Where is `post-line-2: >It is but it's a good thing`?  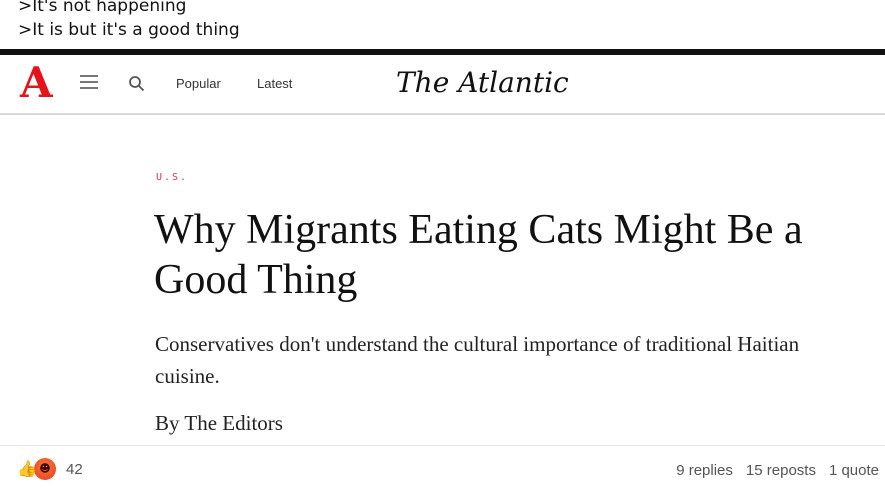
post-line-2: >It is but it's a good thing is located at coordinates (129, 30).